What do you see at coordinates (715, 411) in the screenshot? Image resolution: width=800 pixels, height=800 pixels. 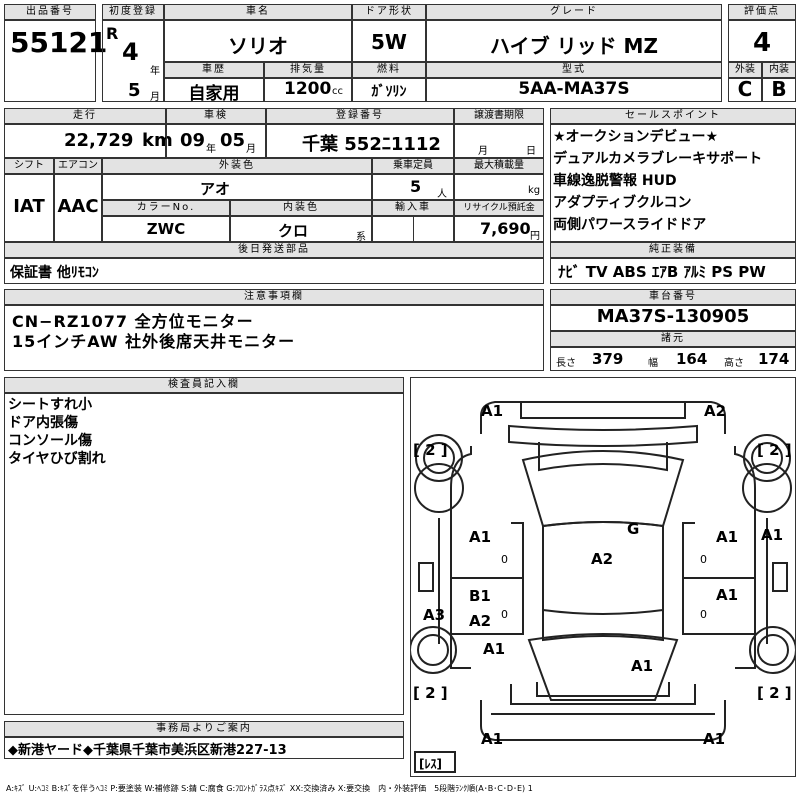 I see `mark-front-right: A2` at bounding box center [715, 411].